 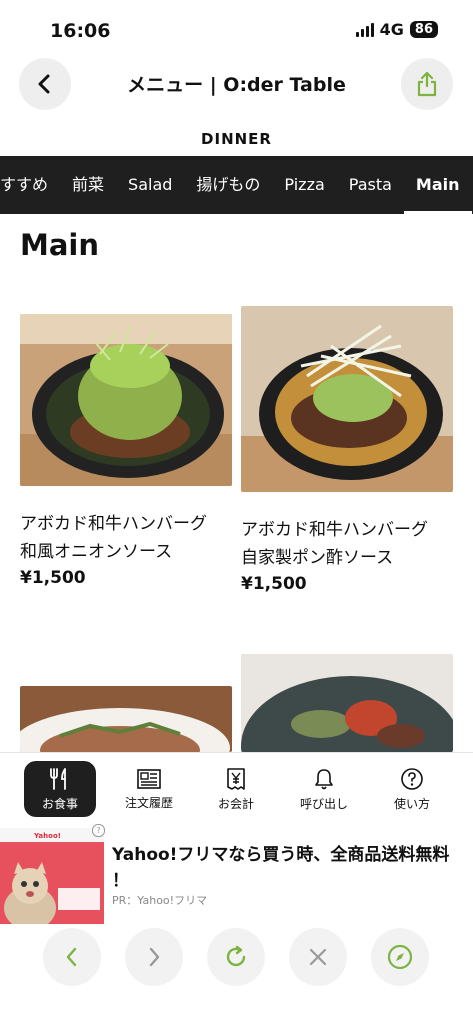 I want to click on tab-checkout: お会計, so click(x=236, y=789).